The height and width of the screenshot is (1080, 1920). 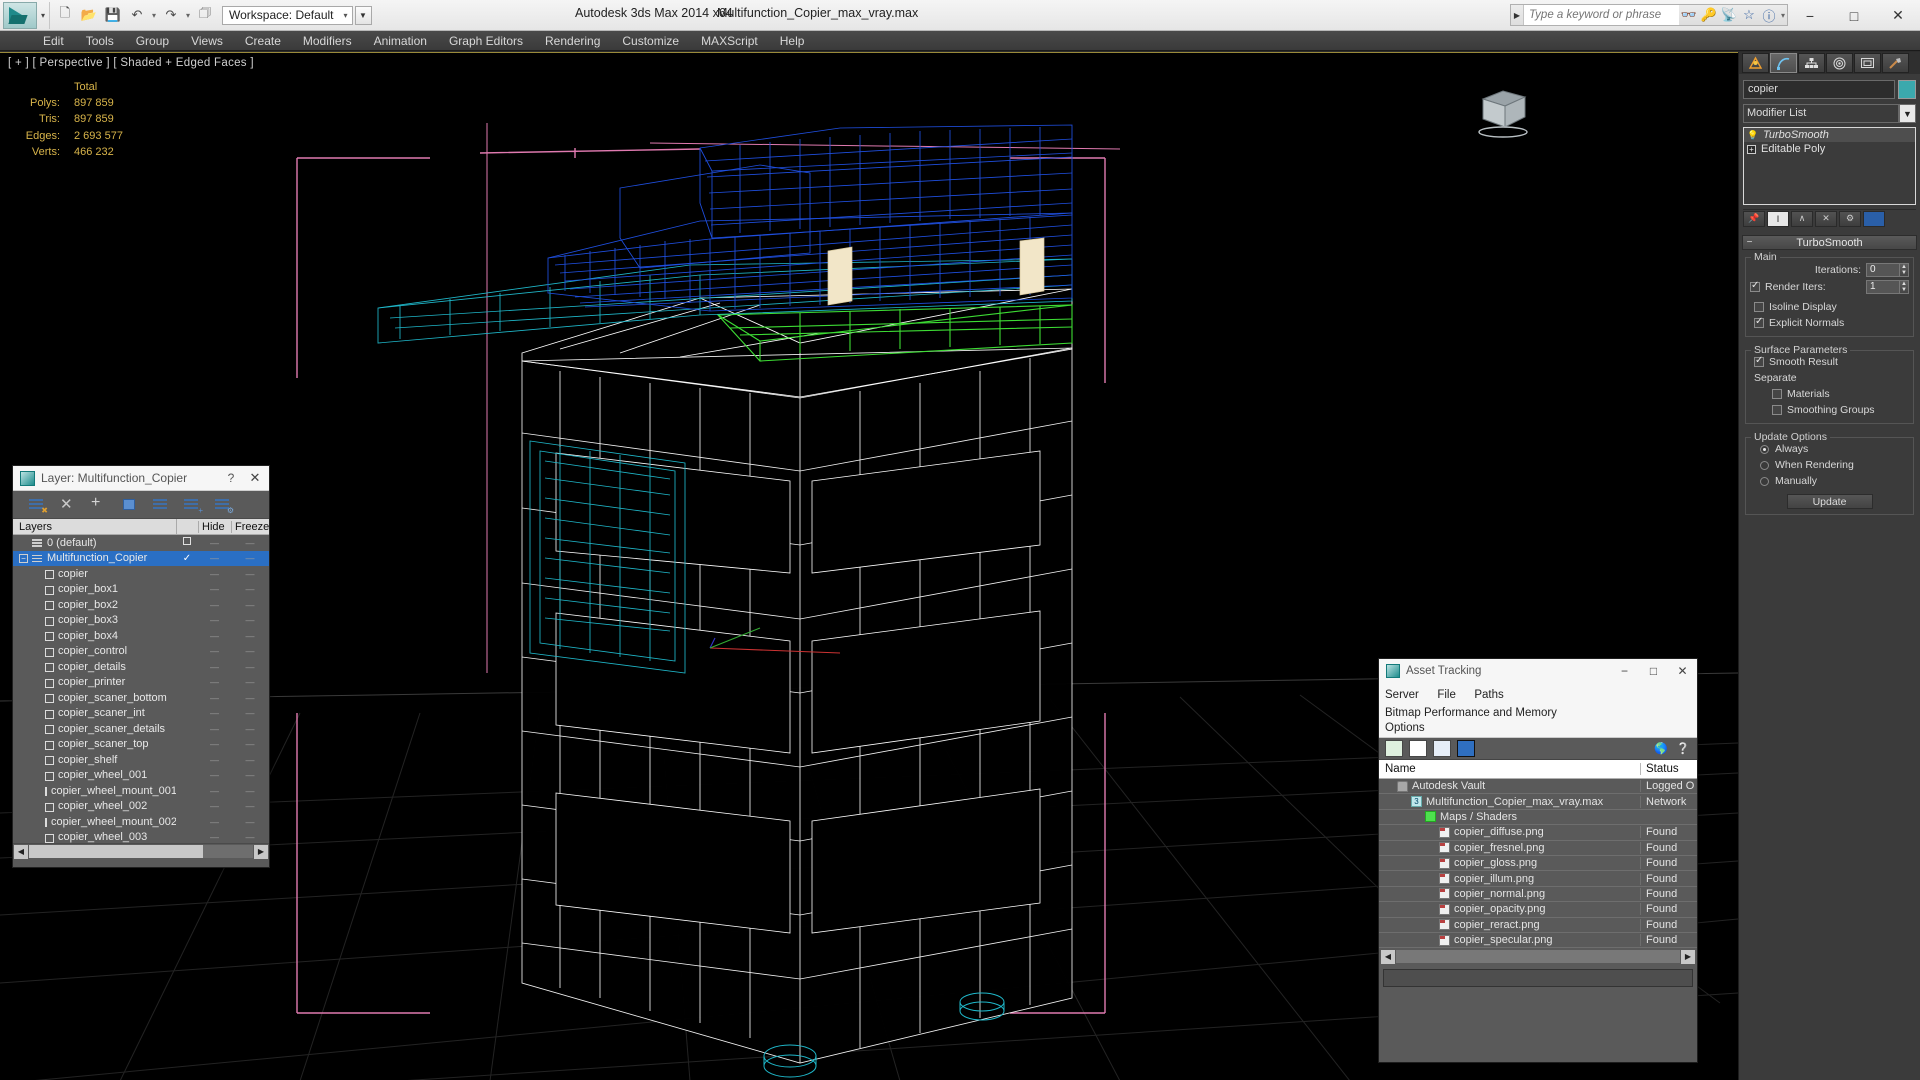 What do you see at coordinates (141, 621) in the screenshot?
I see `layer-row: copier_box3 — —` at bounding box center [141, 621].